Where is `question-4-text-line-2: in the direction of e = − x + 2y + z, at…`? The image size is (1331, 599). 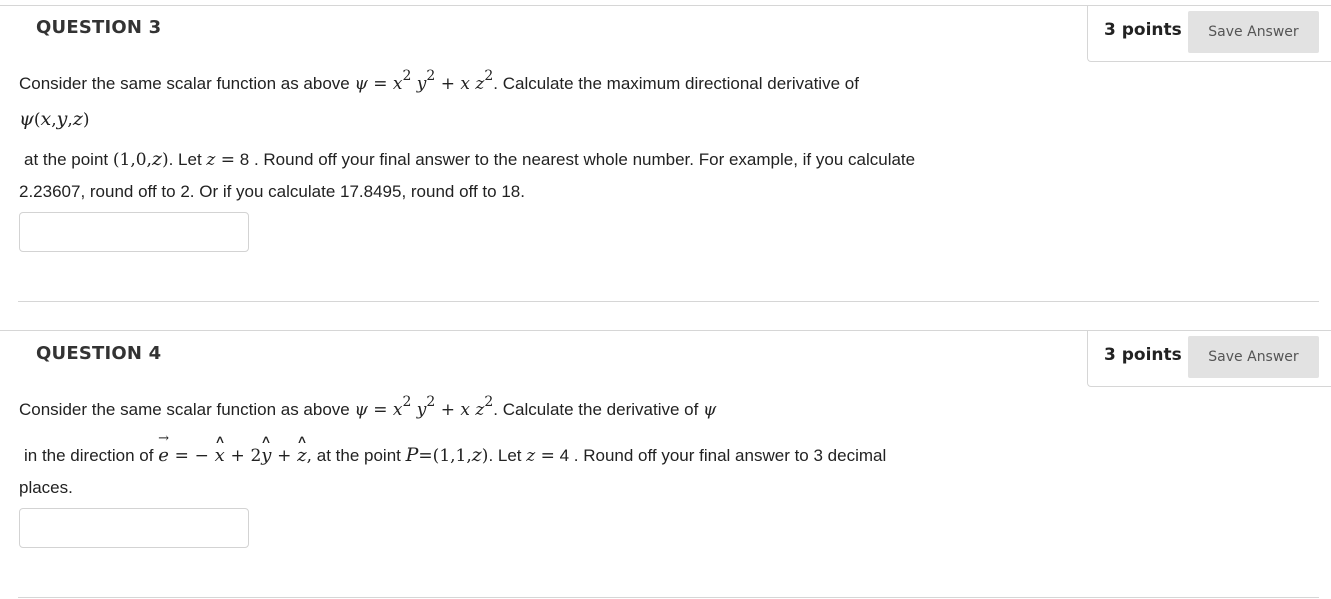 question-4-text-line-2: in the direction of e = − x + 2y + z, at… is located at coordinates (455, 455).